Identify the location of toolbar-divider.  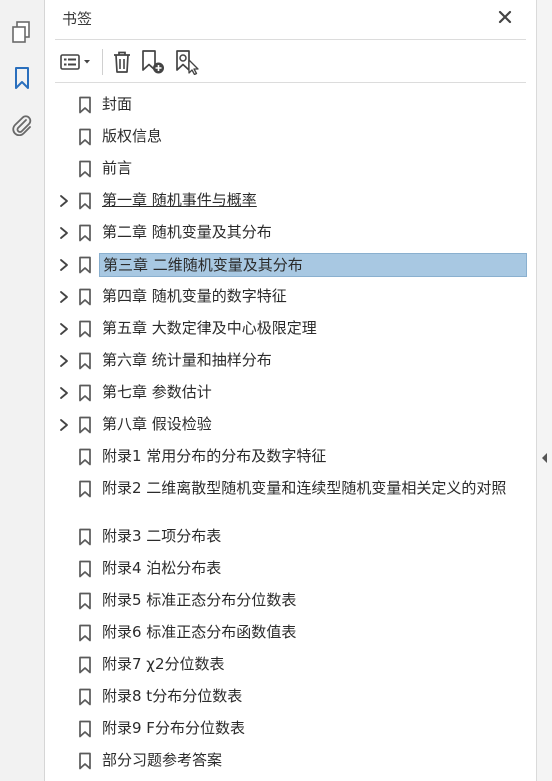
(102, 62).